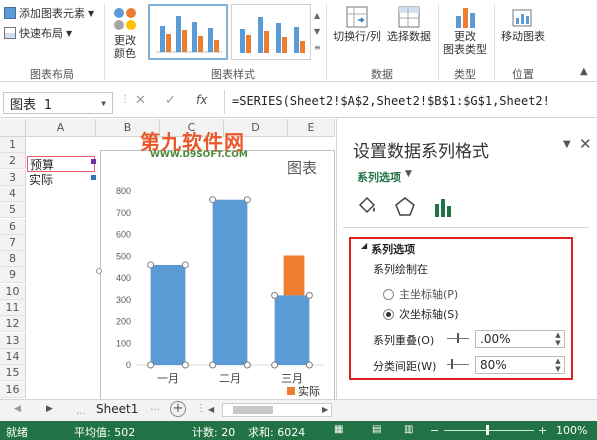  What do you see at coordinates (61, 128) in the screenshot?
I see `column-header: A` at bounding box center [61, 128].